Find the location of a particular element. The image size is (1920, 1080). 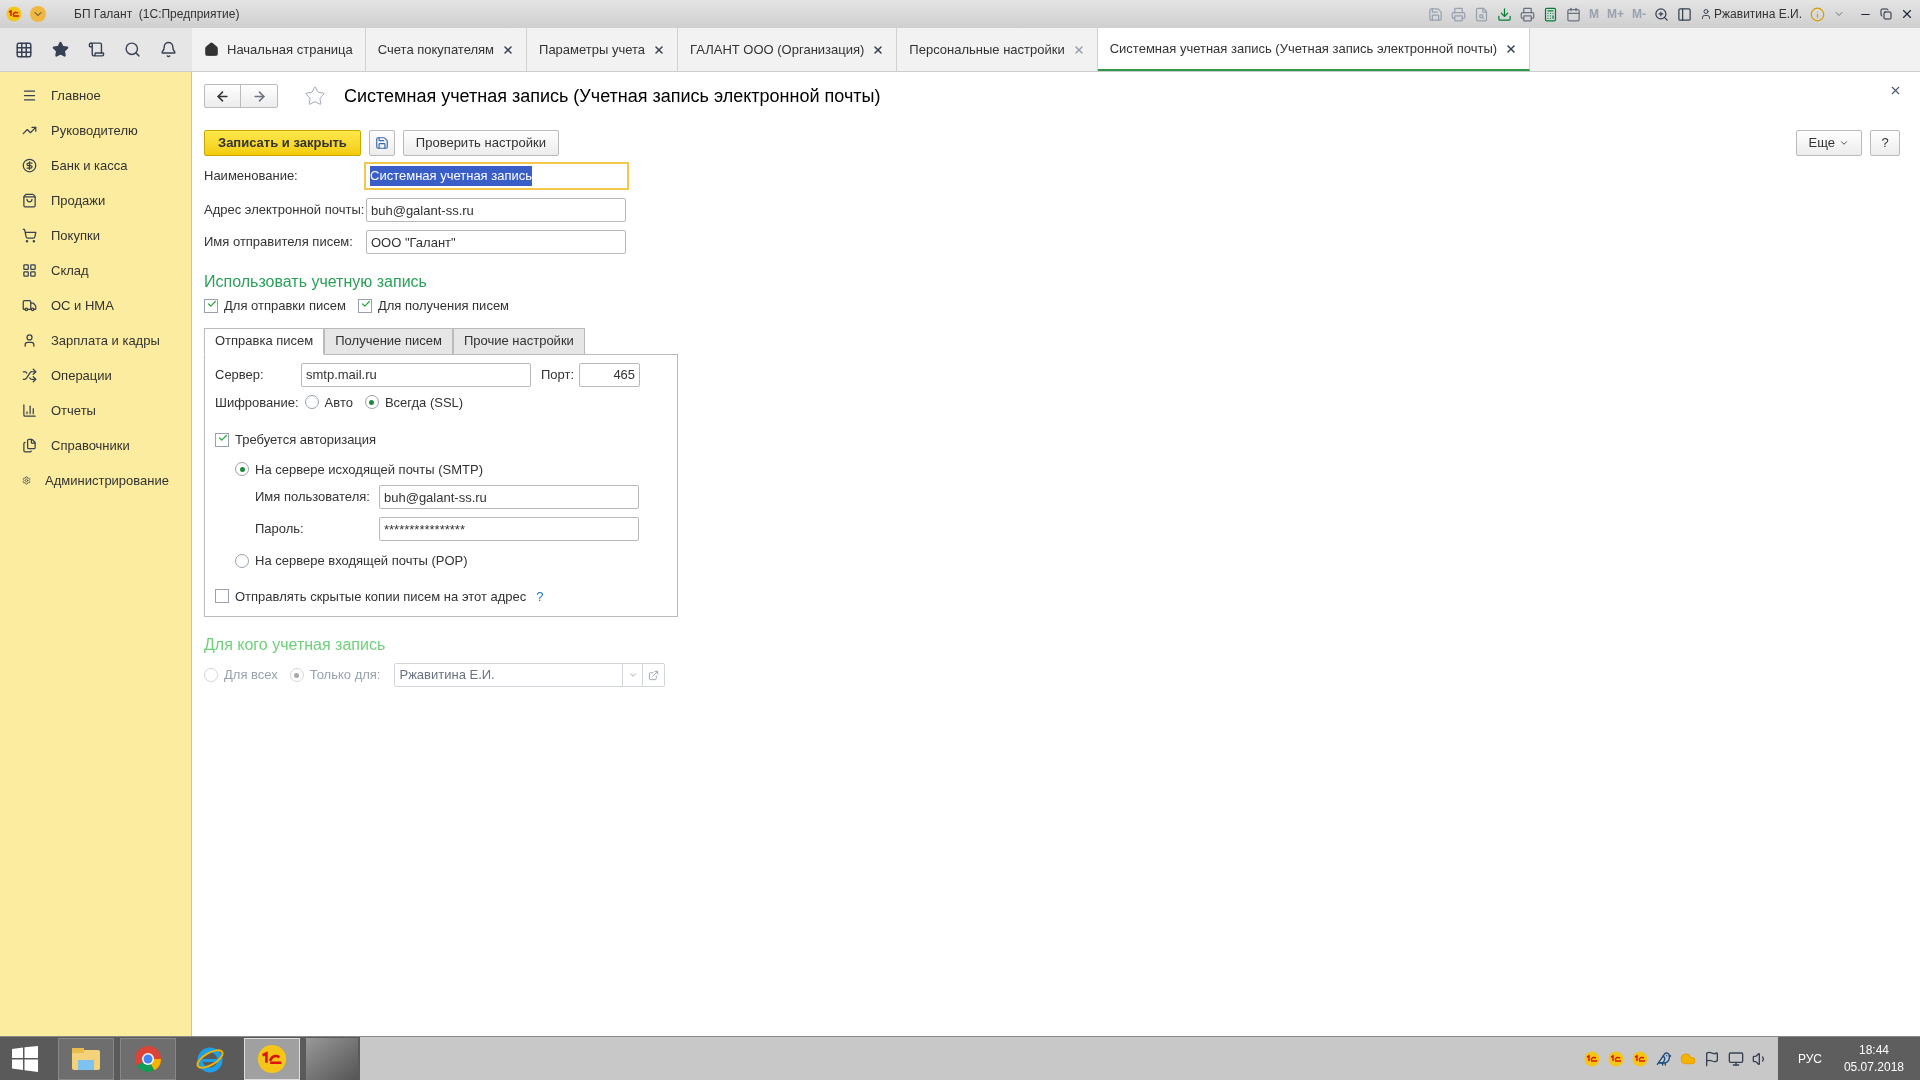

field-label: Адрес электронной почты: is located at coordinates (285, 210).